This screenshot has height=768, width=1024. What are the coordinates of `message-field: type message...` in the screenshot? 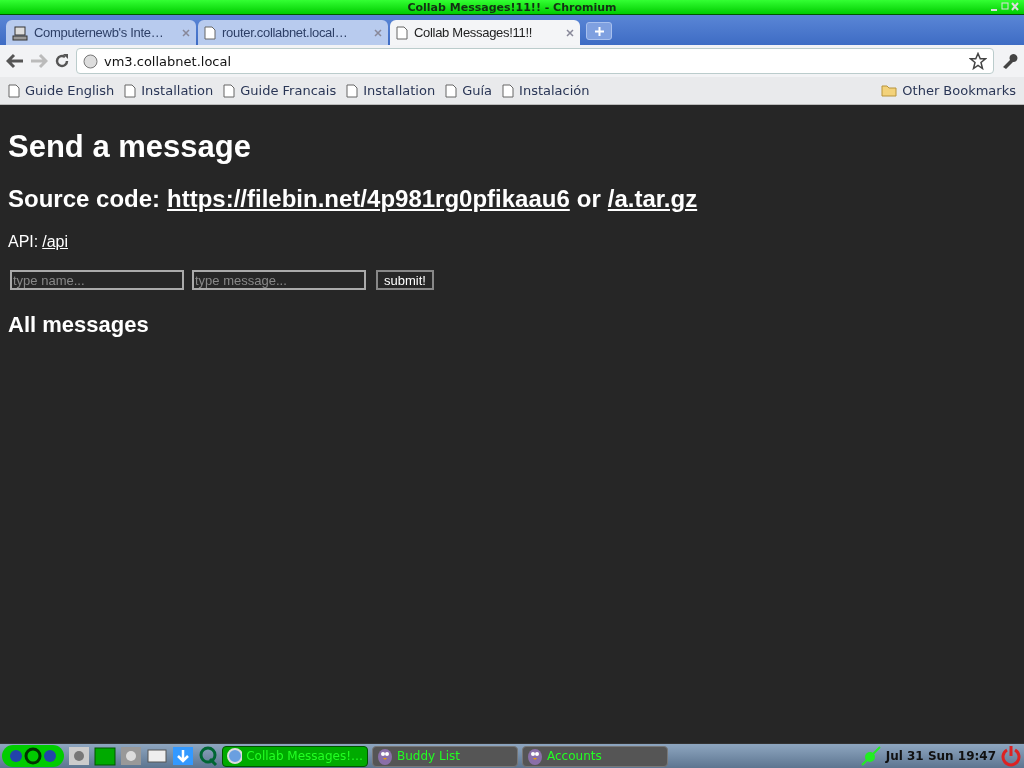 It's located at (279, 280).